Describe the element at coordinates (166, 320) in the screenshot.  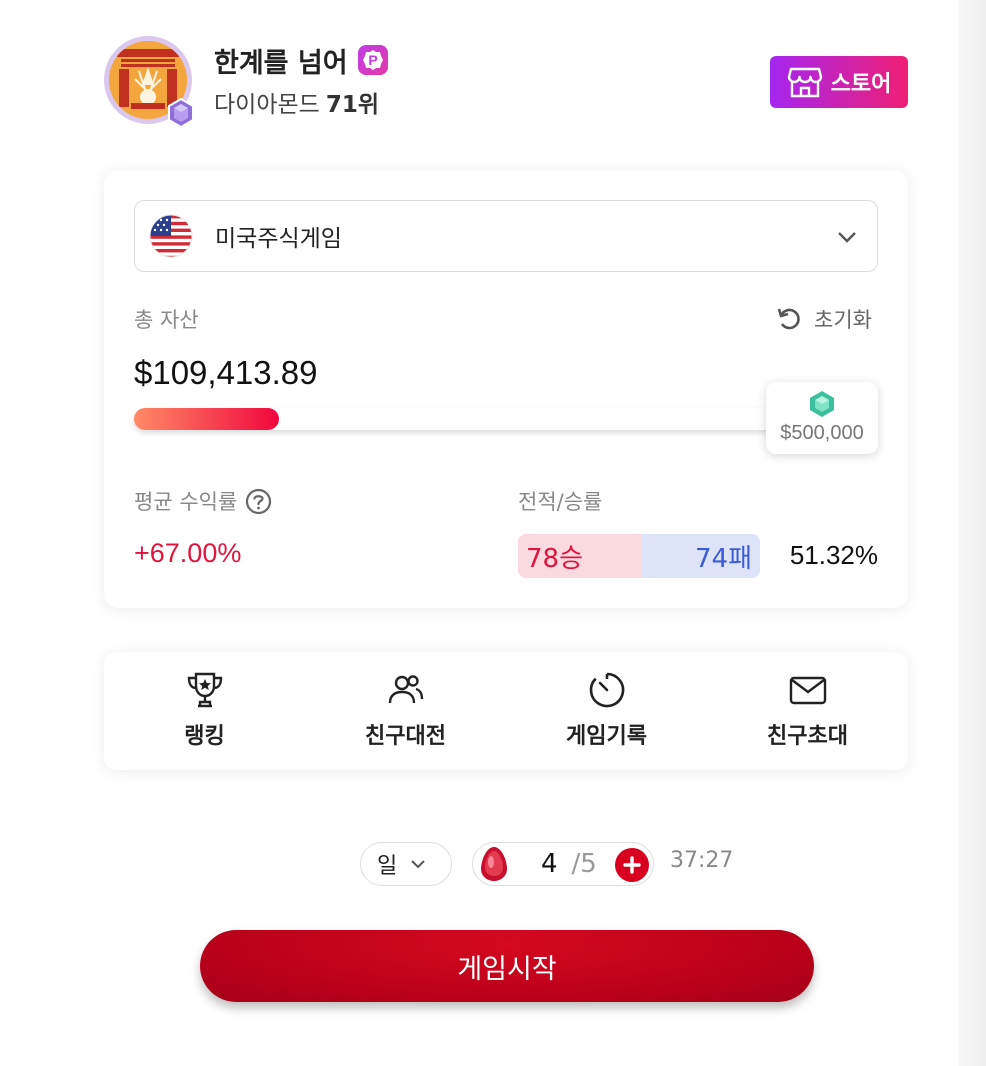
I see `total-assets-label: 총 자산` at that location.